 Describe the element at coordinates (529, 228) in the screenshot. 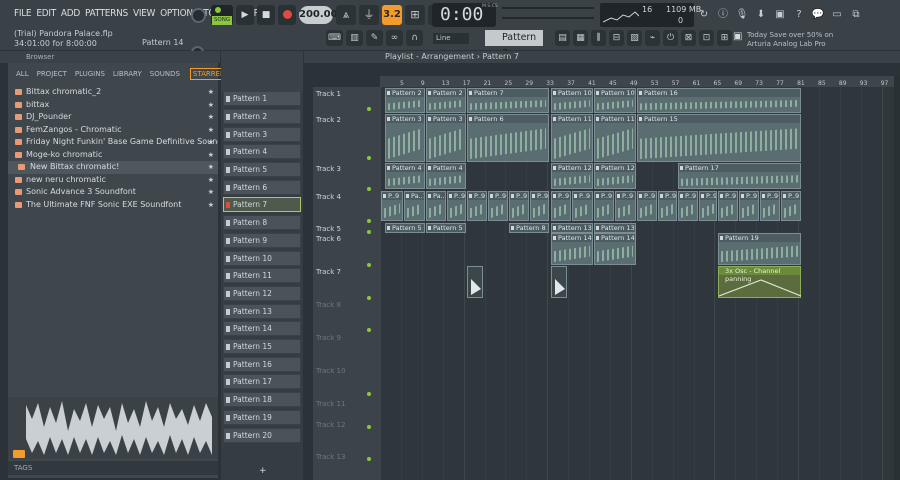

I see `pattern-clip: Pattern 8` at that location.